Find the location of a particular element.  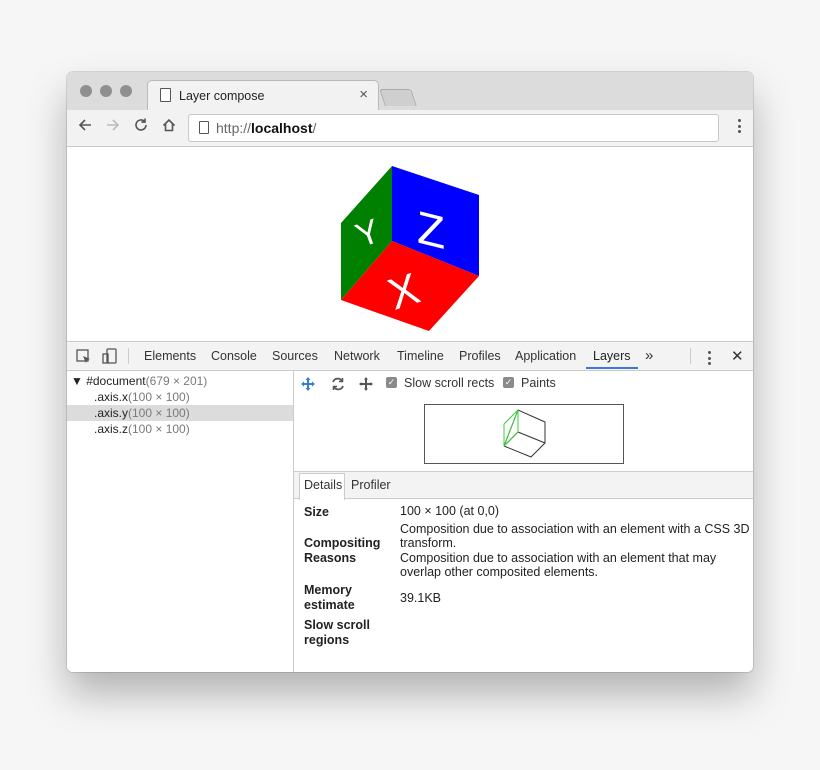

new-tab-button is located at coordinates (398, 97).